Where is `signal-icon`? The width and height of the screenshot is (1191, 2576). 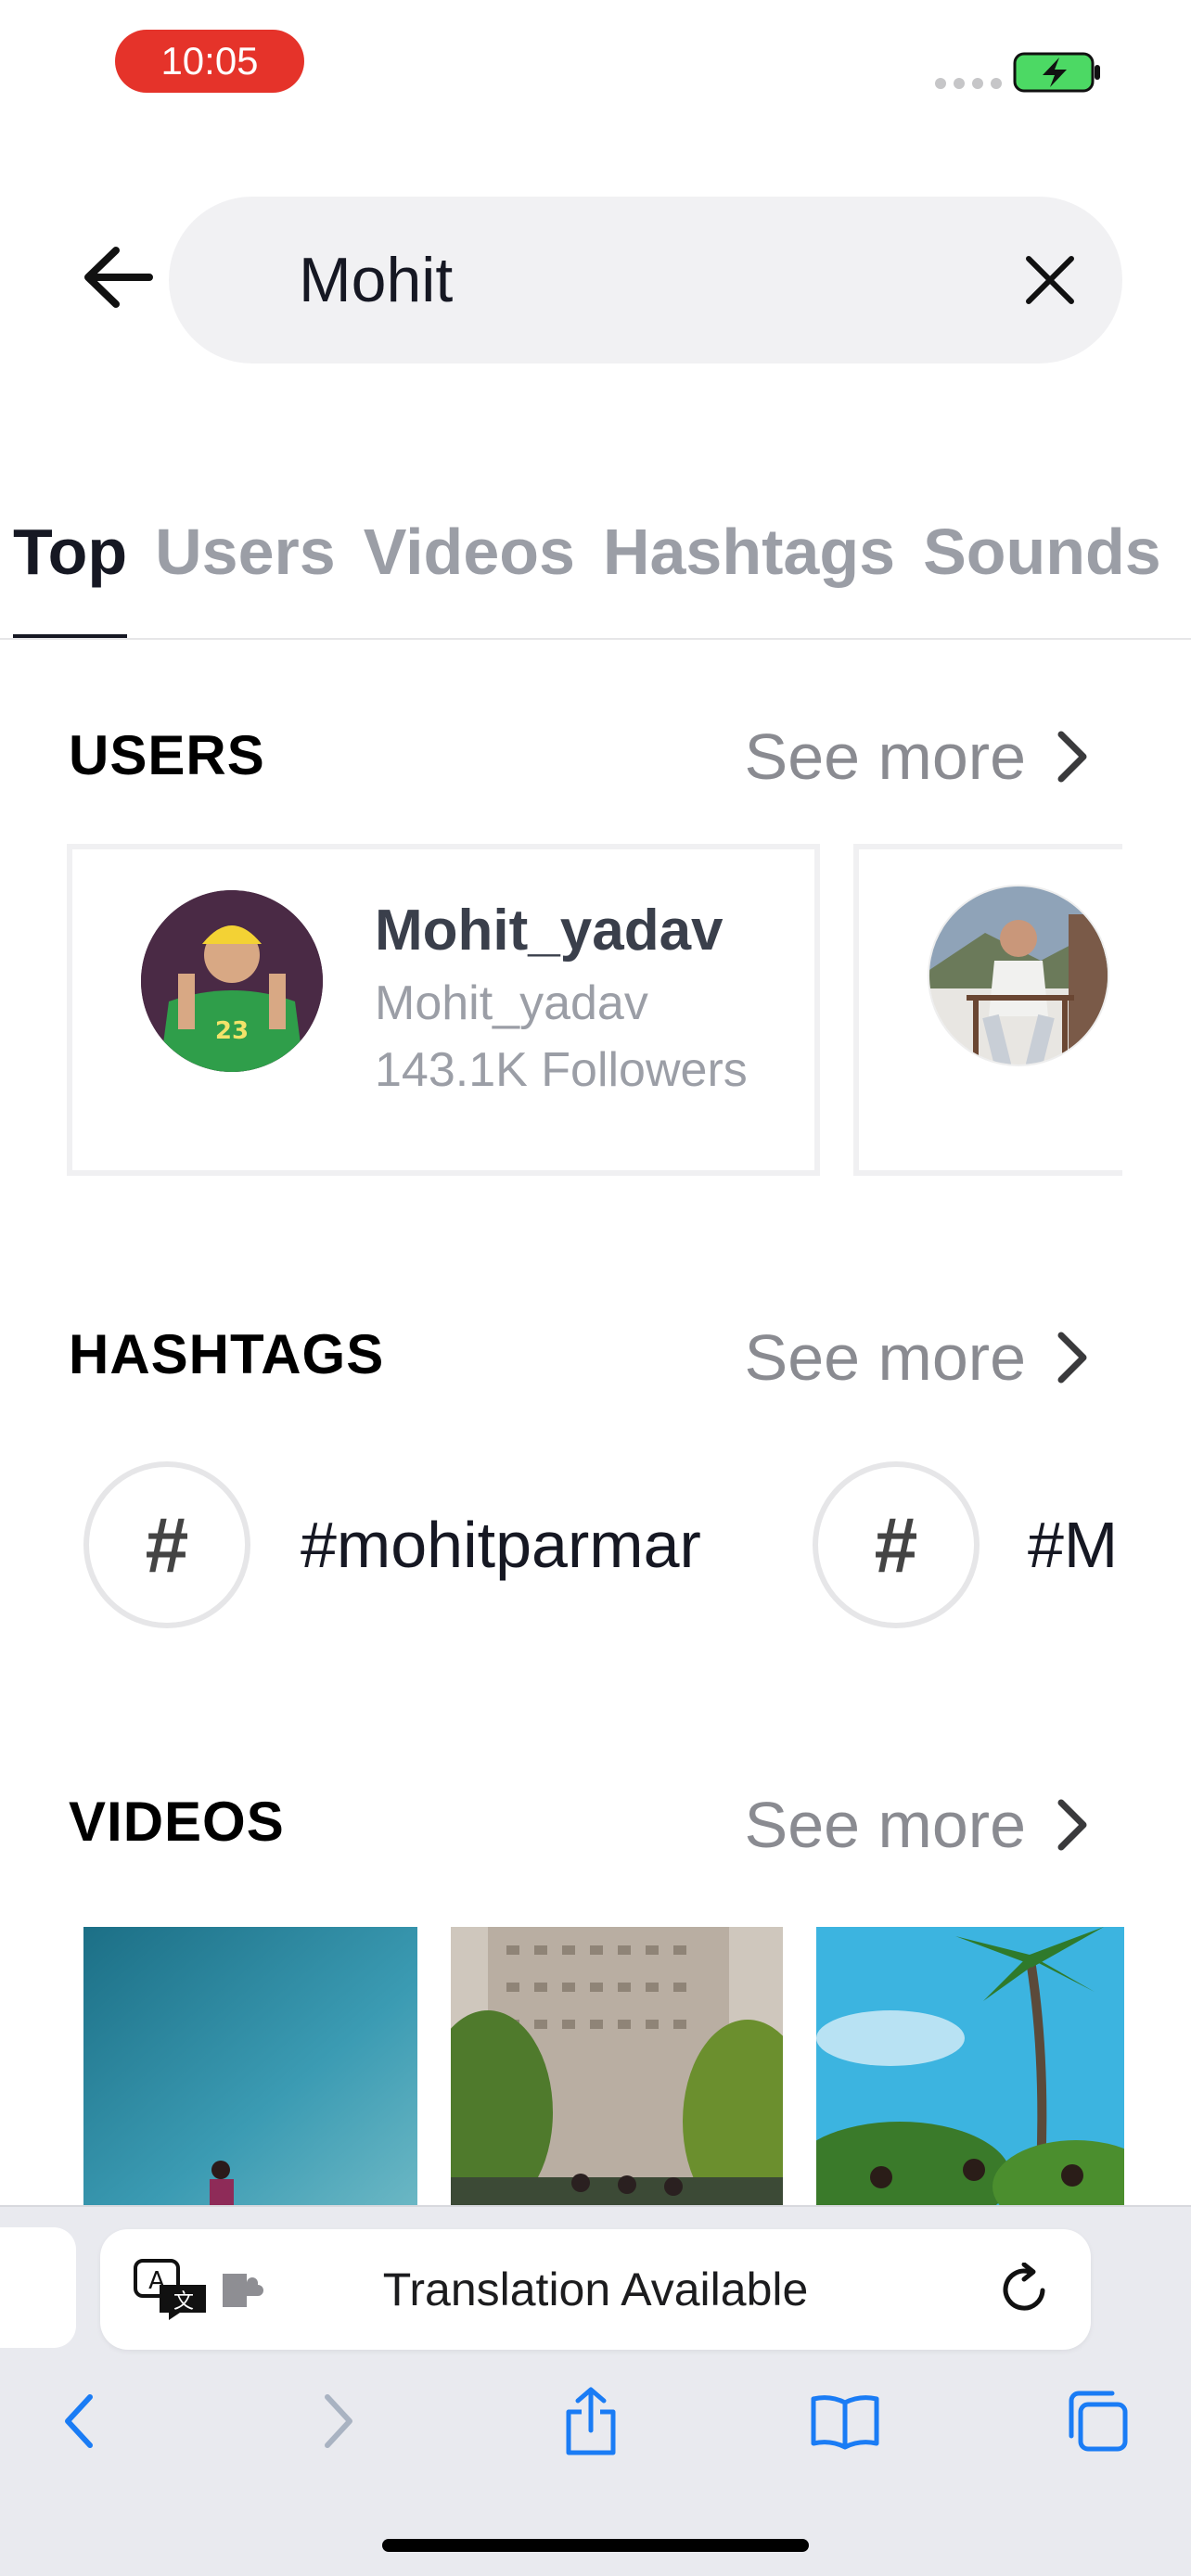
signal-icon is located at coordinates (969, 84).